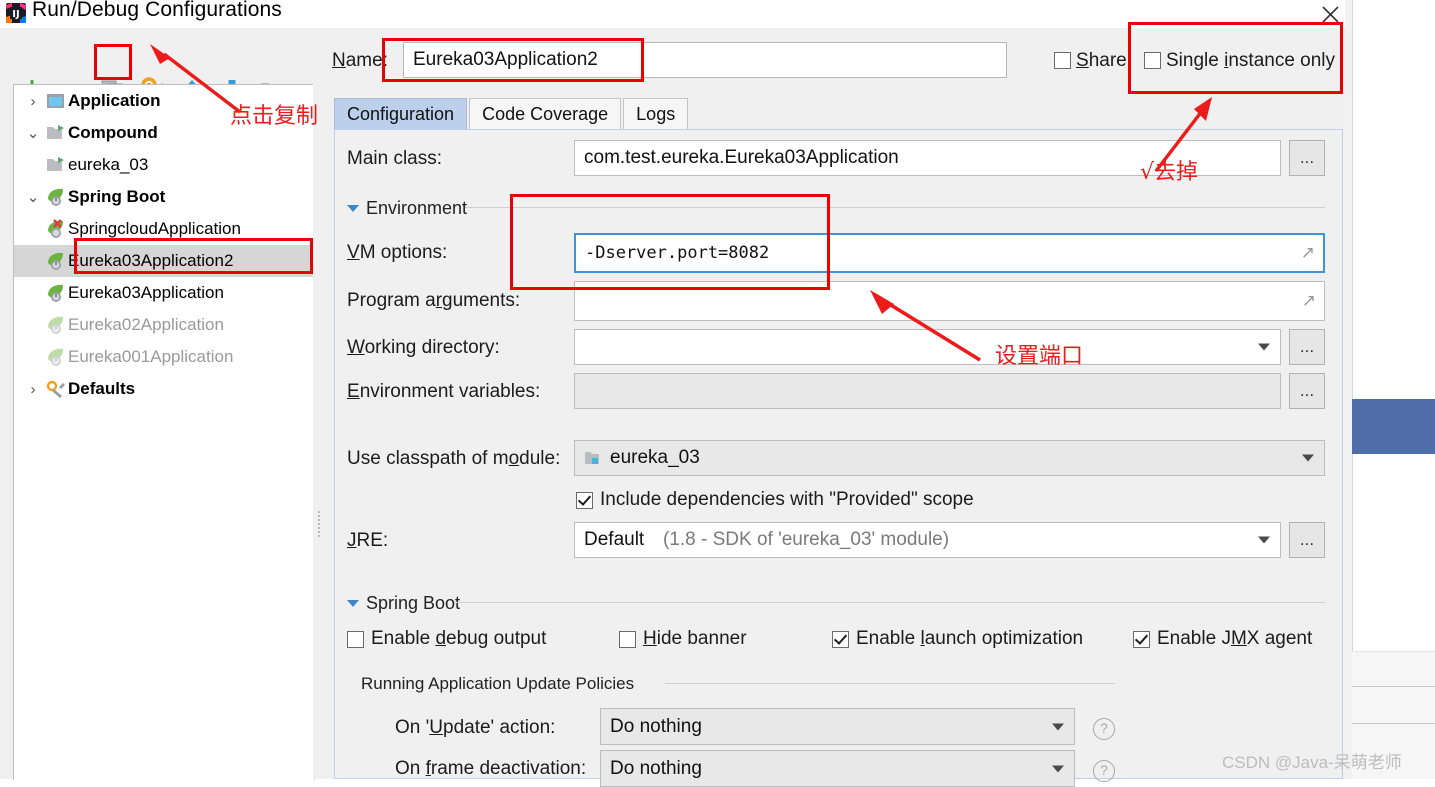 This screenshot has width=1435, height=787. What do you see at coordinates (1152, 60) in the screenshot?
I see `single-instance-checkbox` at bounding box center [1152, 60].